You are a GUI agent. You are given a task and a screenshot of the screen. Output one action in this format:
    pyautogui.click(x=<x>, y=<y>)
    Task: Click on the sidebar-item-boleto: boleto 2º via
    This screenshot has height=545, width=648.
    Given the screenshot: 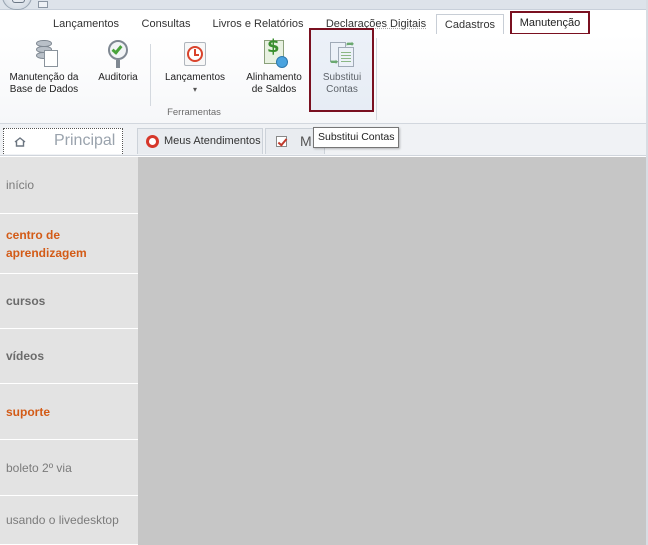 What is the action you would take?
    pyautogui.click(x=69, y=468)
    